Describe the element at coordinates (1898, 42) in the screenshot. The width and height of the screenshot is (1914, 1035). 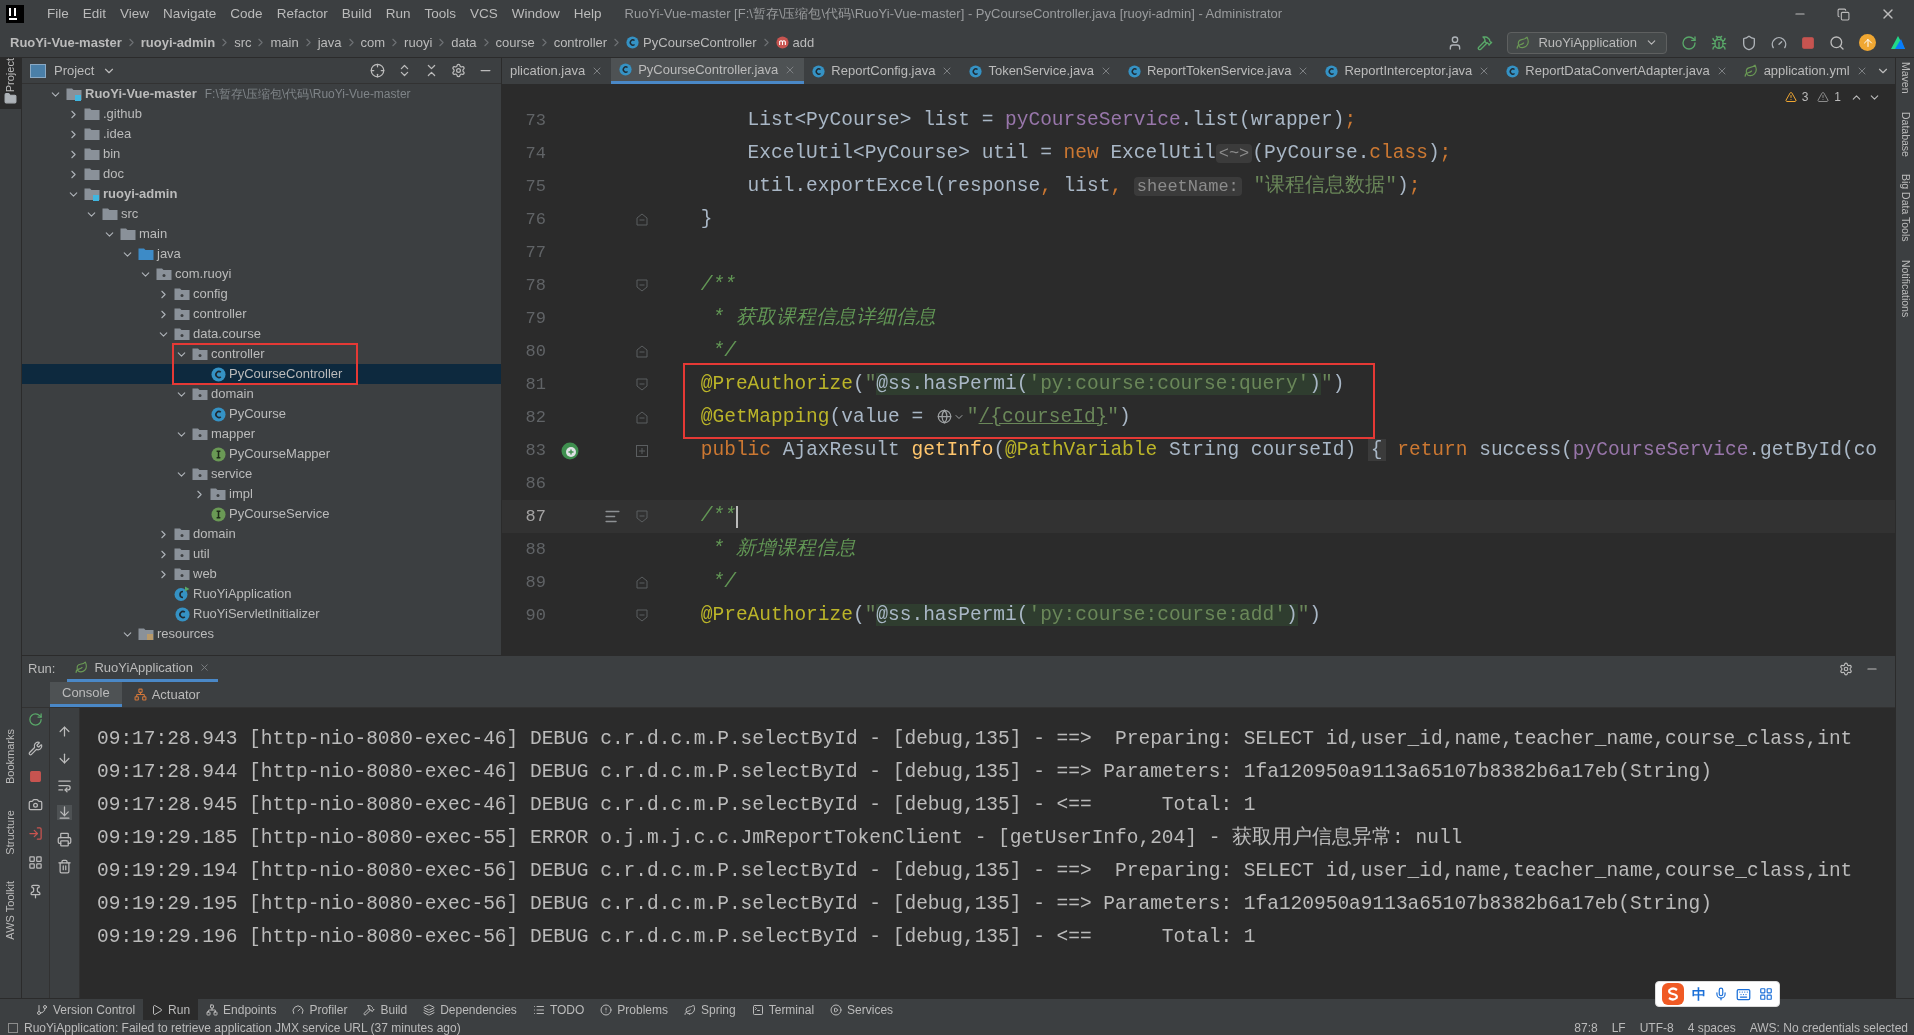
I see `plugin-icon` at that location.